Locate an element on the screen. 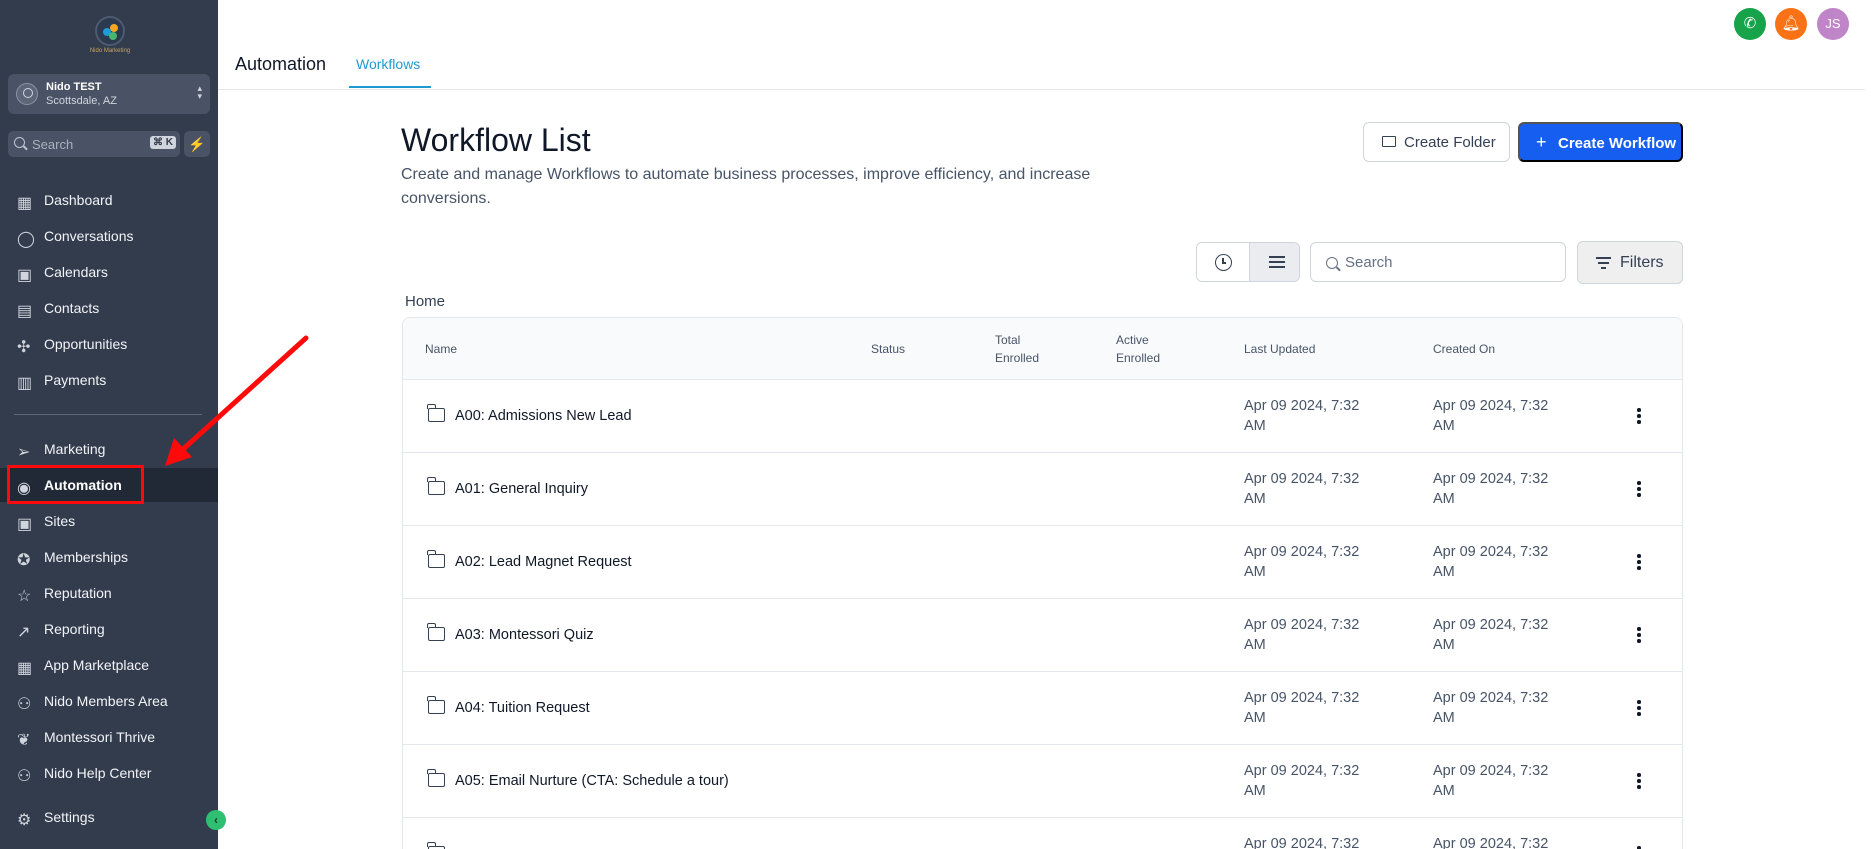  sidebar-item-reporting: ↗ Reporting is located at coordinates (109, 629).